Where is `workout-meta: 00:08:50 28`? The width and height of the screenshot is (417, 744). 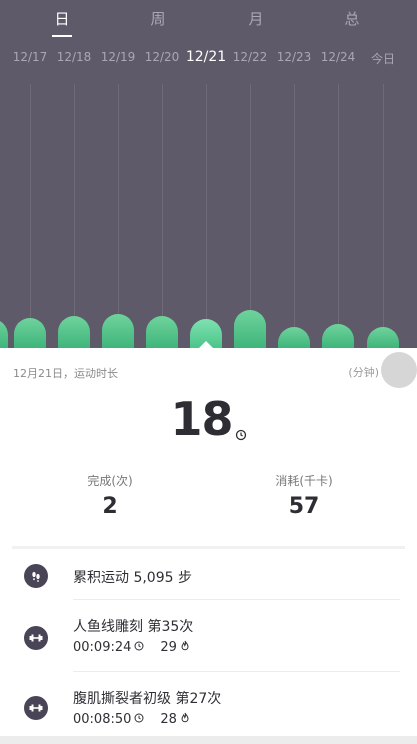
workout-meta: 00:08:50 28 is located at coordinates (131, 719).